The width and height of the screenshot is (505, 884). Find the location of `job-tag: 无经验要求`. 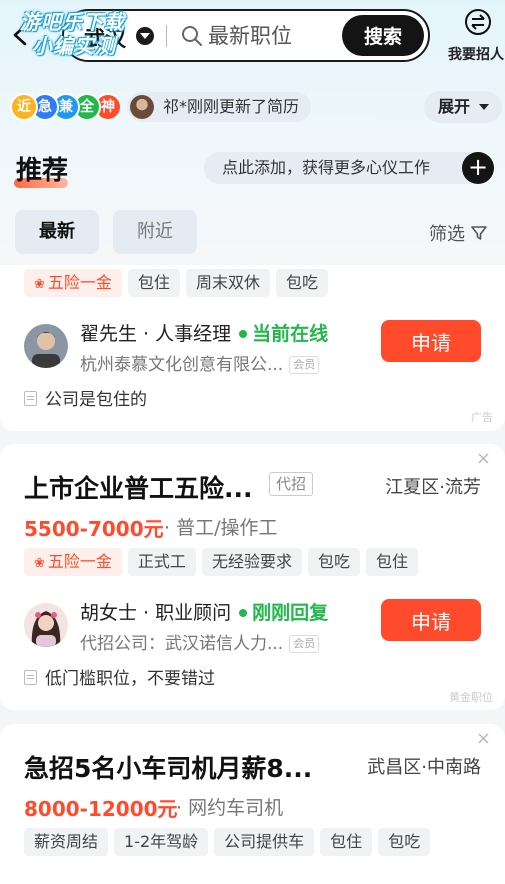

job-tag: 无经验要求 is located at coordinates (251, 562).